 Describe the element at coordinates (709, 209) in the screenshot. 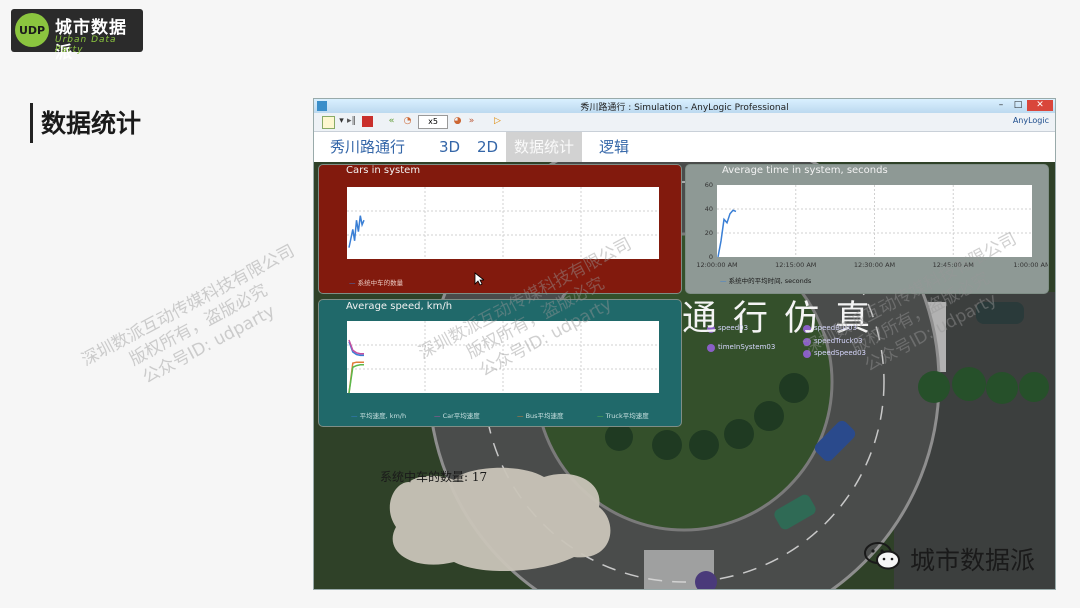

I see `y-tick-label: 40` at that location.